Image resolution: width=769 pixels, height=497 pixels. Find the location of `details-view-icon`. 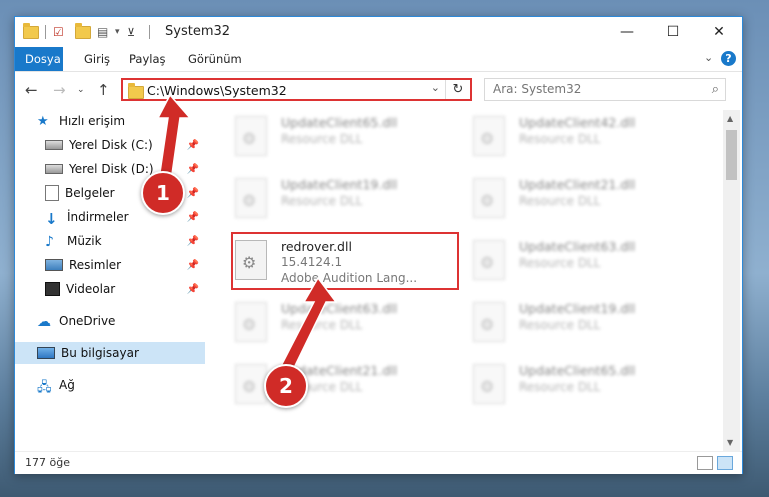

details-view-icon is located at coordinates (705, 463).